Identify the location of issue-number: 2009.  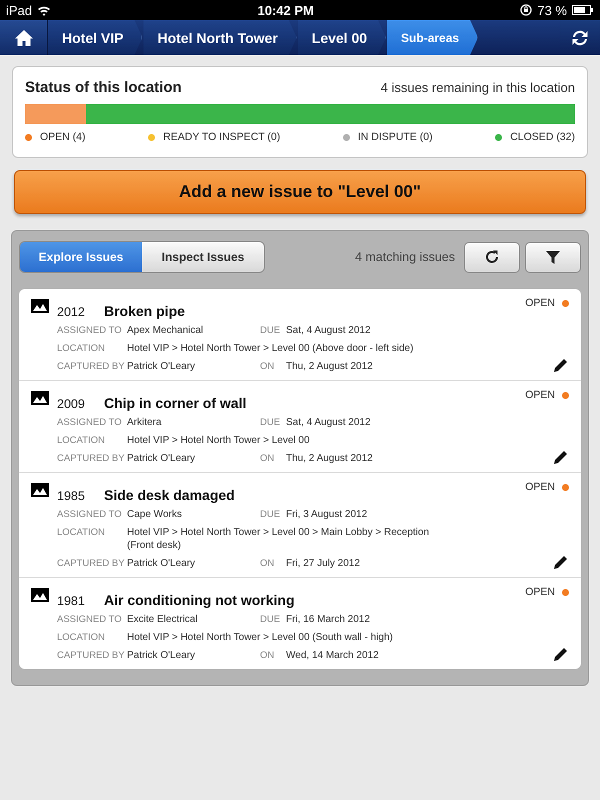
(71, 404).